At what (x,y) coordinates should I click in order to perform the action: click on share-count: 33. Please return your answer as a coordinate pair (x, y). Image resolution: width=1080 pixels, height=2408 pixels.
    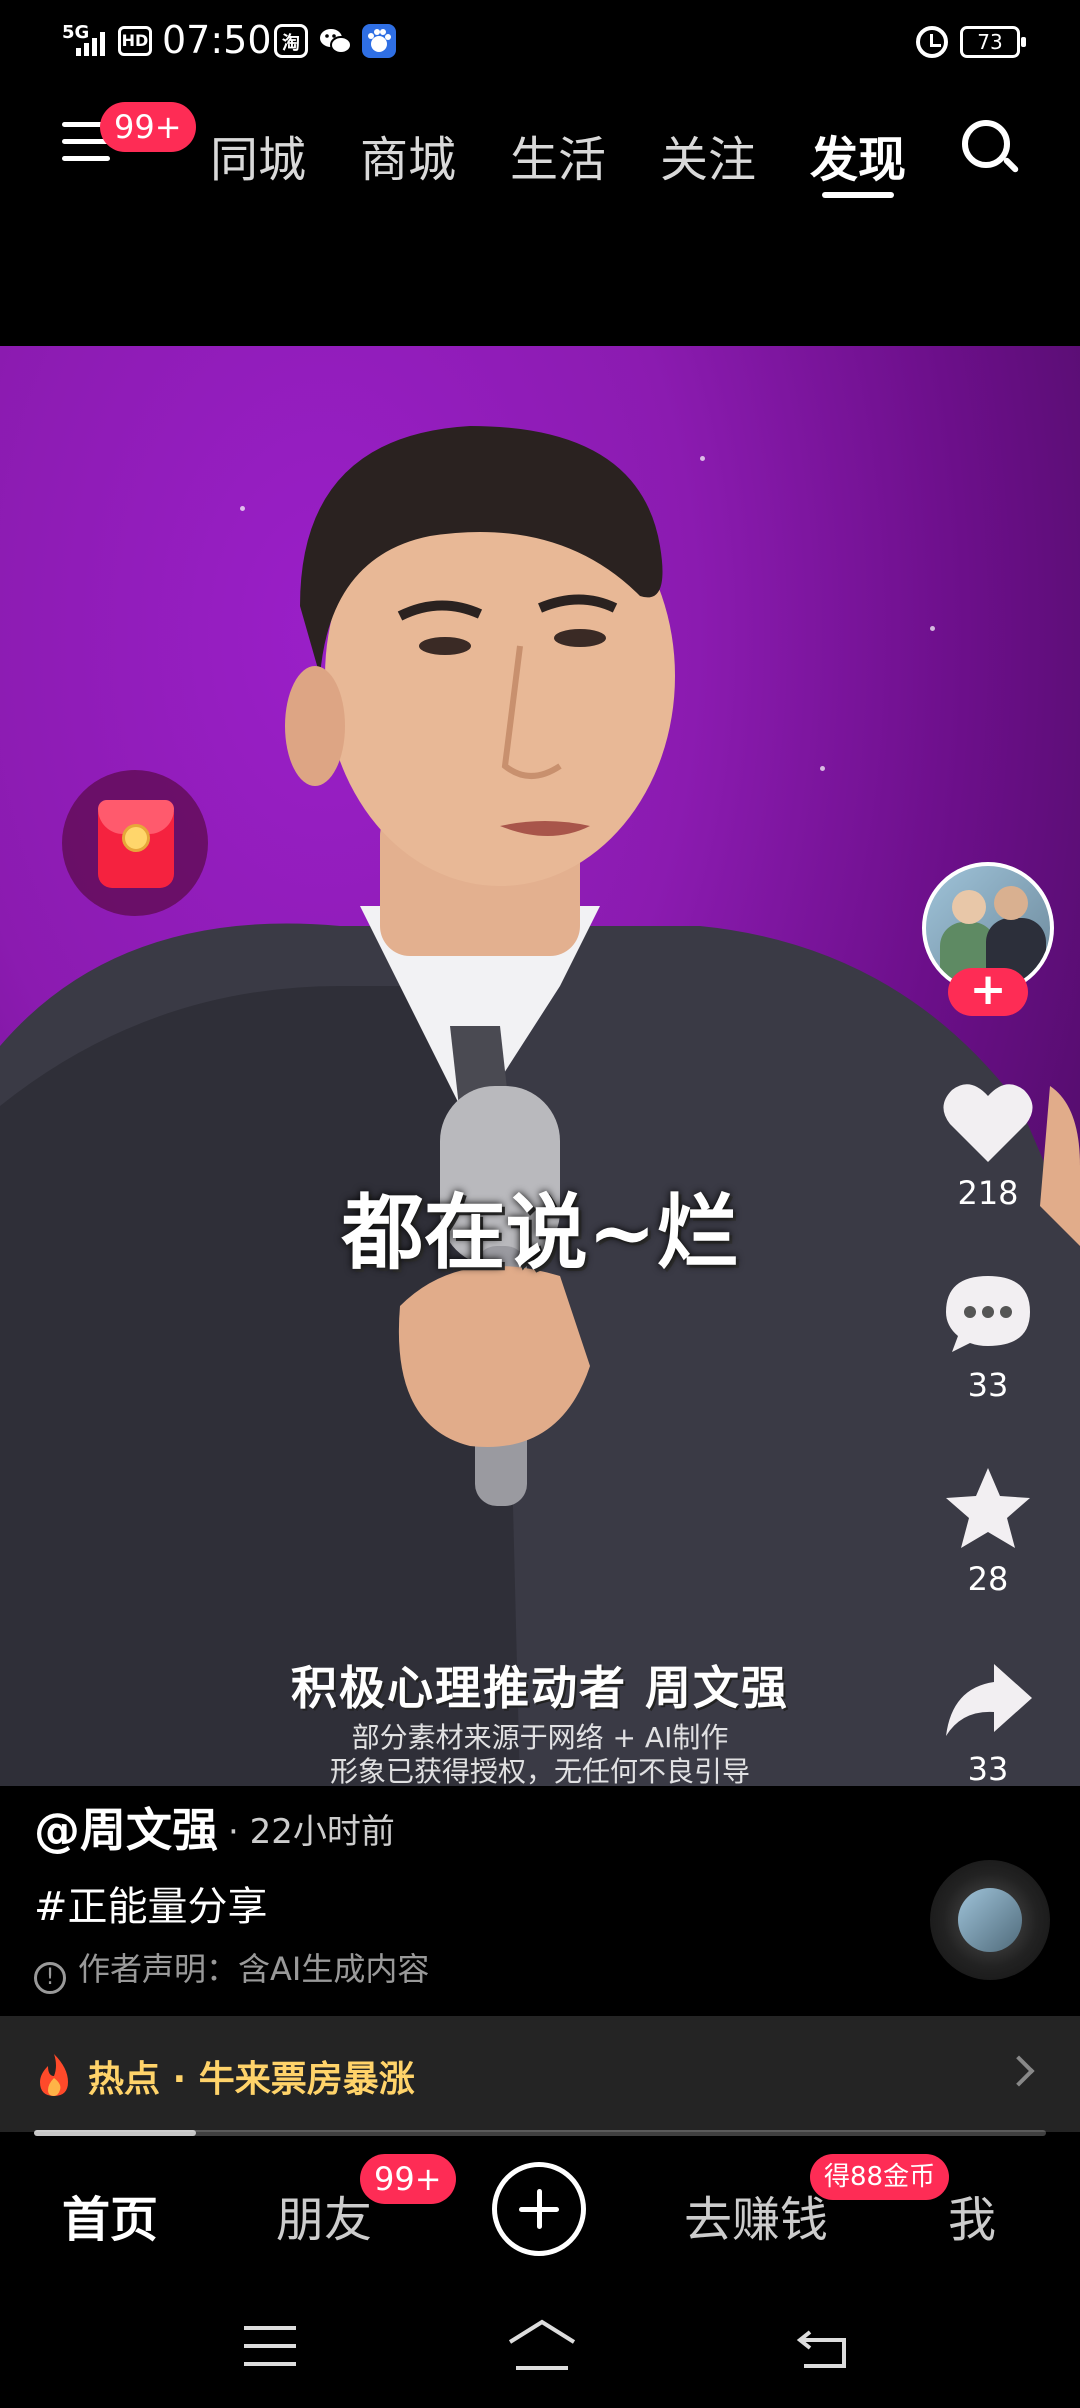
    Looking at the image, I should click on (988, 1769).